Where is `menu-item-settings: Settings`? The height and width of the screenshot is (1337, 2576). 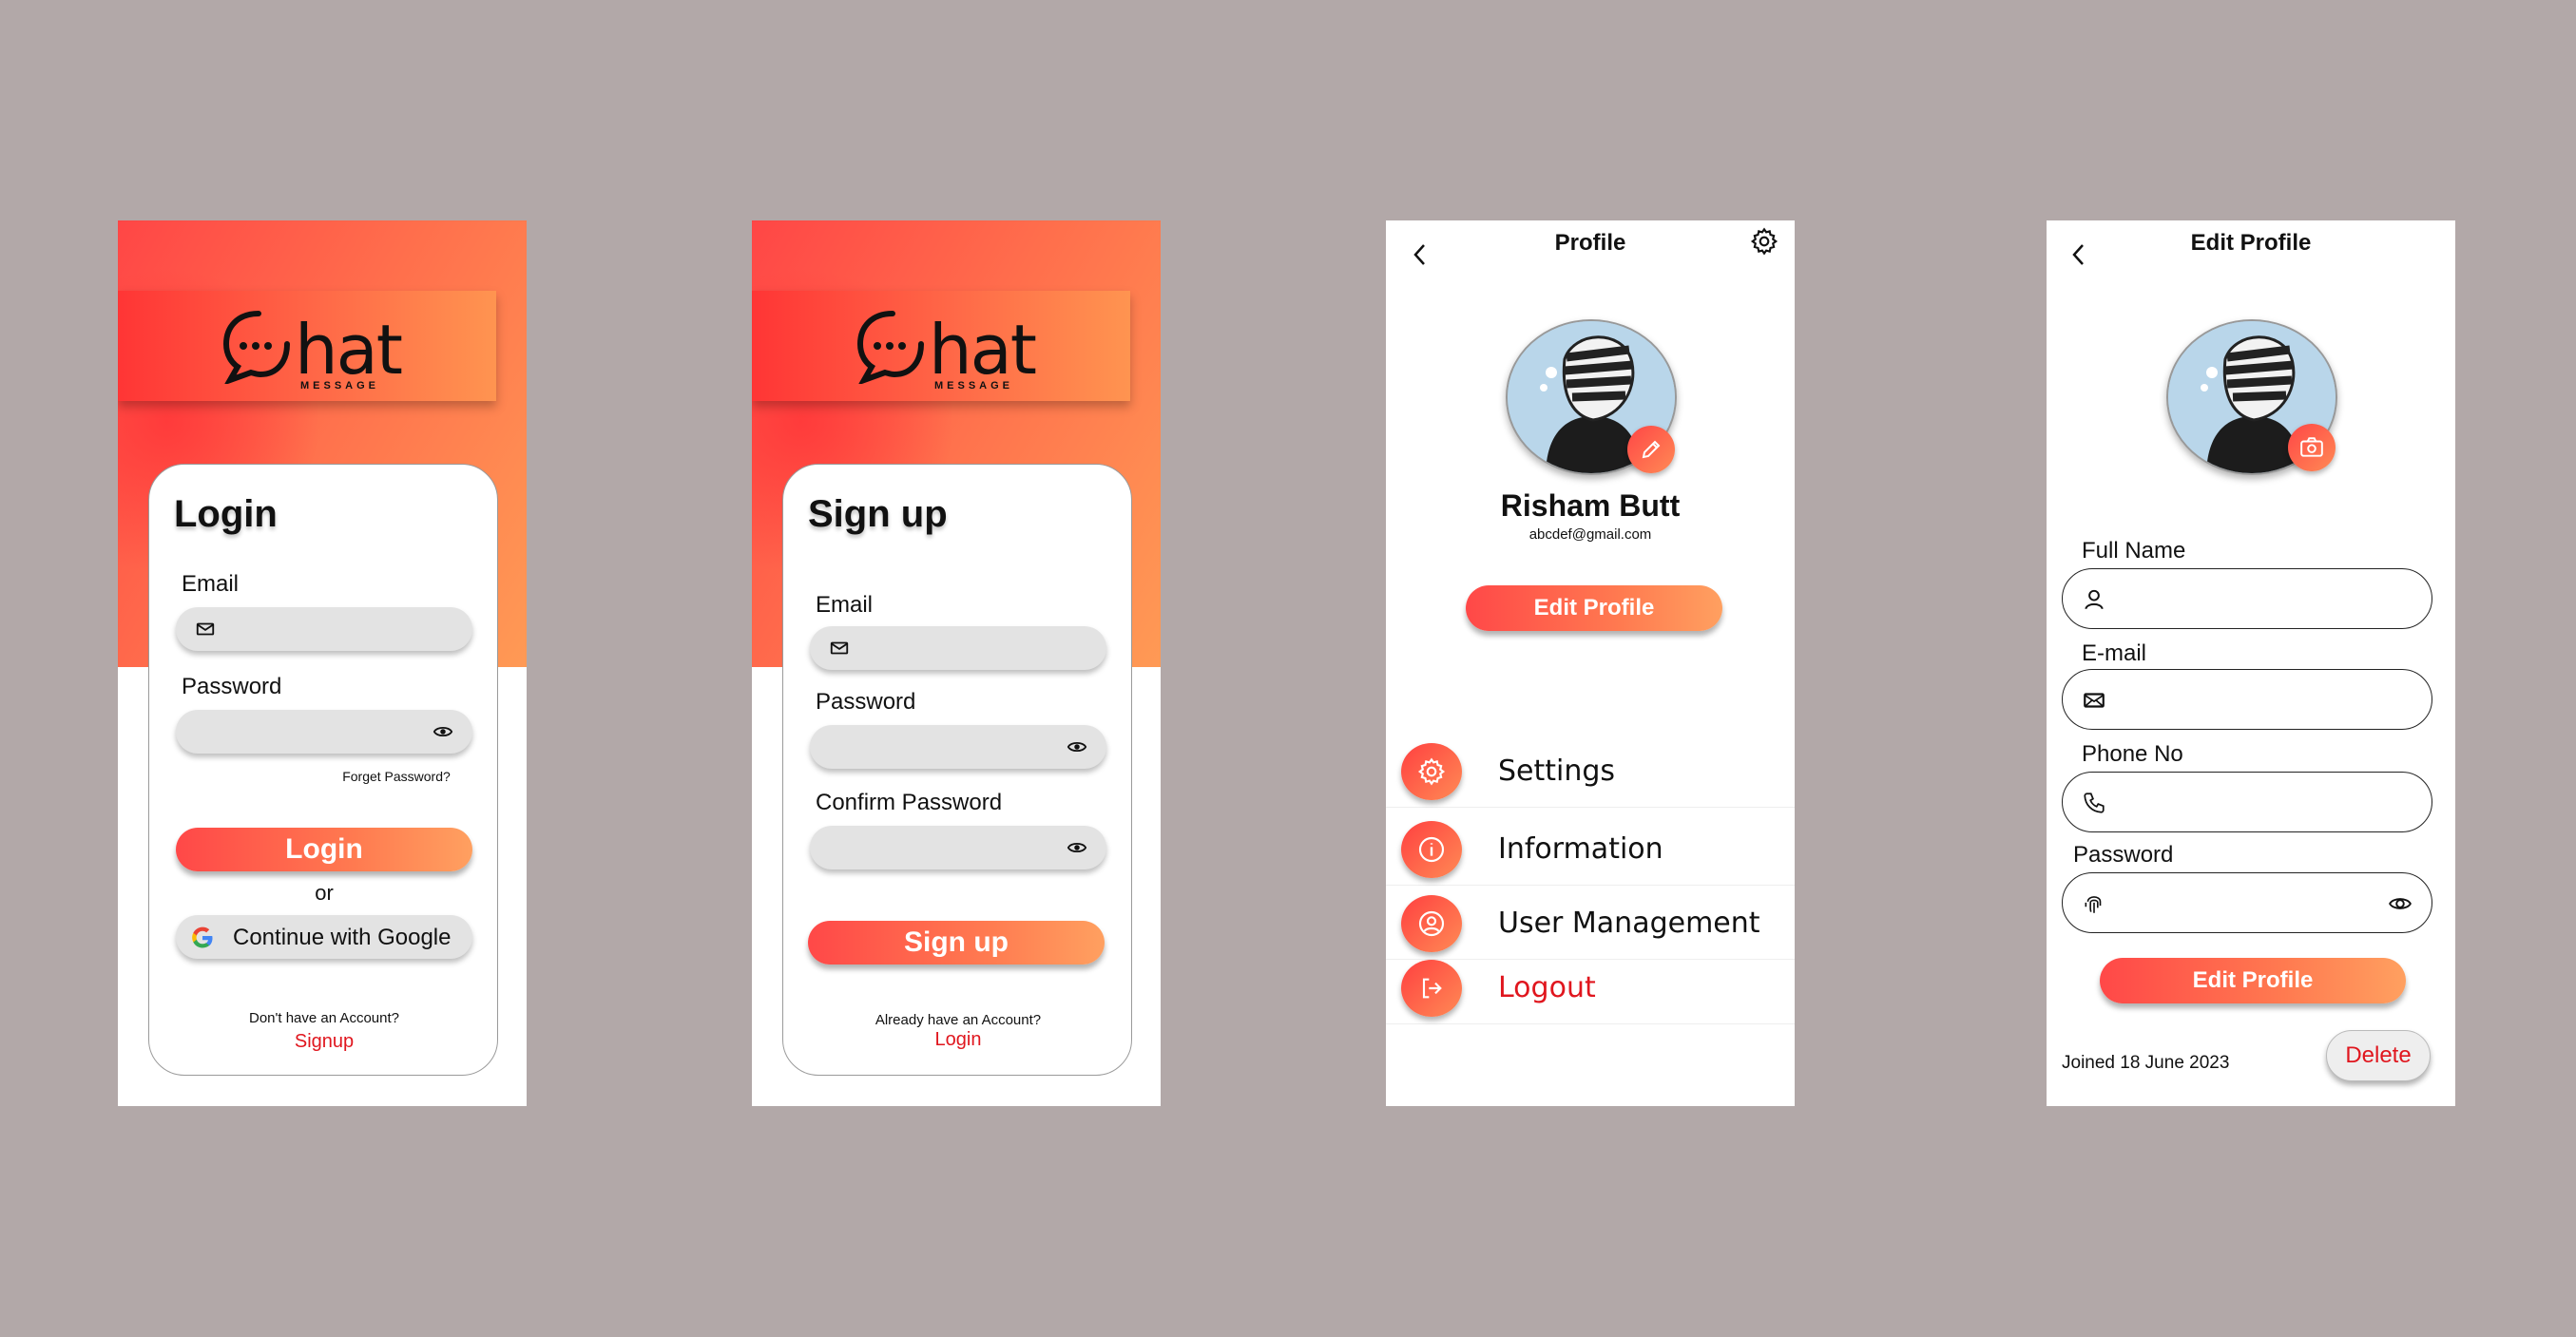
menu-item-settings: Settings is located at coordinates (1590, 772).